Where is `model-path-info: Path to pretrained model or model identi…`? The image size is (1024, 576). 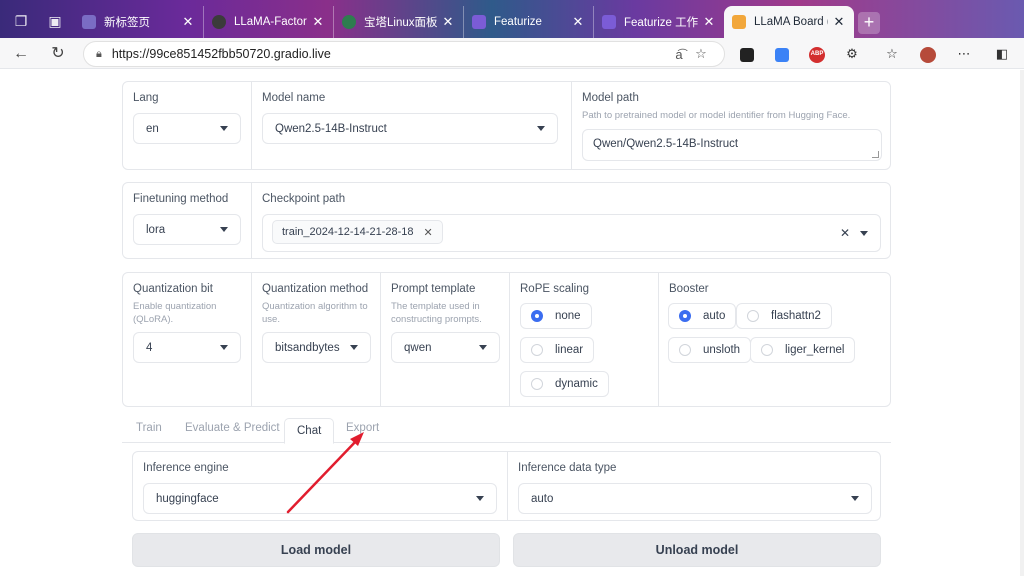
model-path-info: Path to pretrained model or model identi… is located at coordinates (716, 115).